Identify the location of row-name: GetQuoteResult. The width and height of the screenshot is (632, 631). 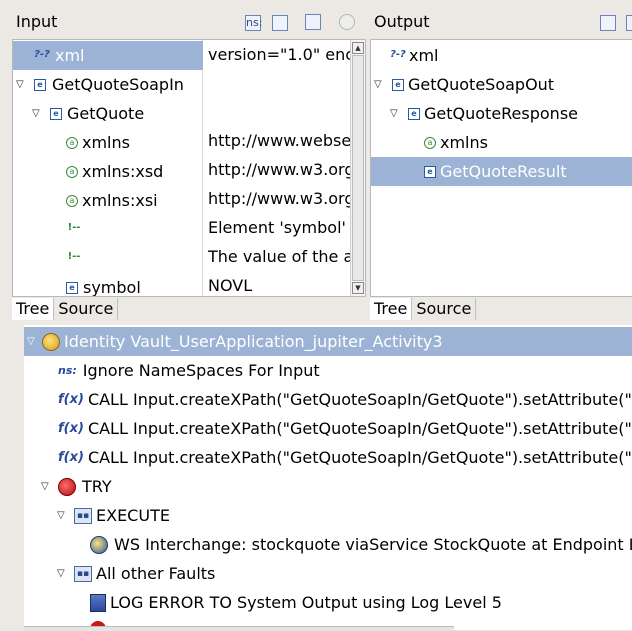
(503, 171).